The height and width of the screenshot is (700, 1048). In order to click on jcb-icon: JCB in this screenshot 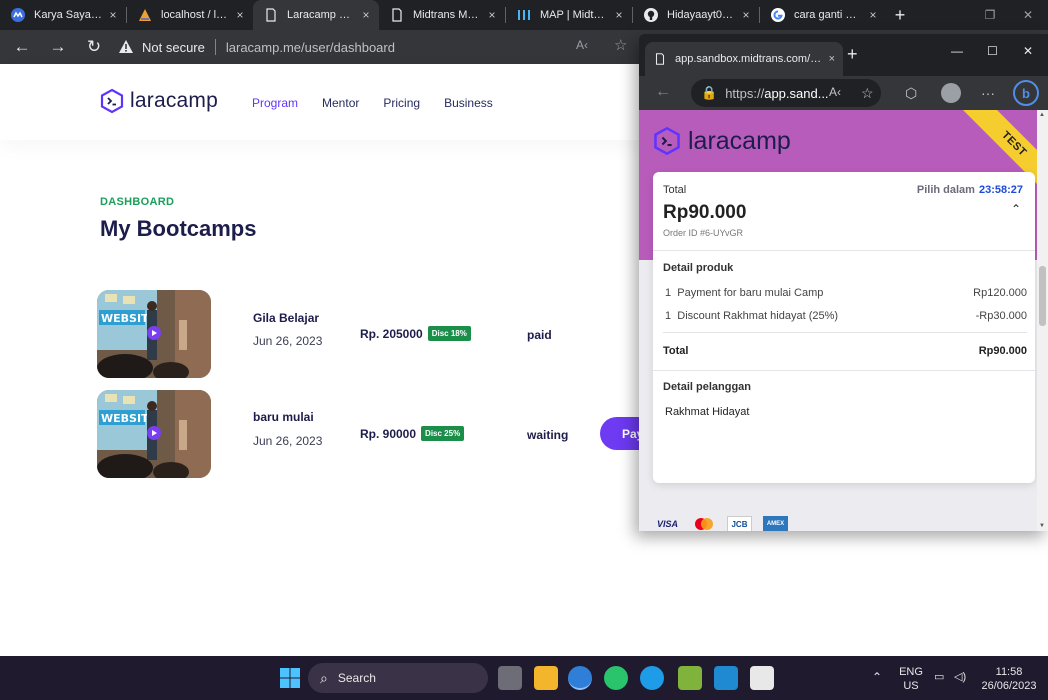, I will do `click(739, 523)`.